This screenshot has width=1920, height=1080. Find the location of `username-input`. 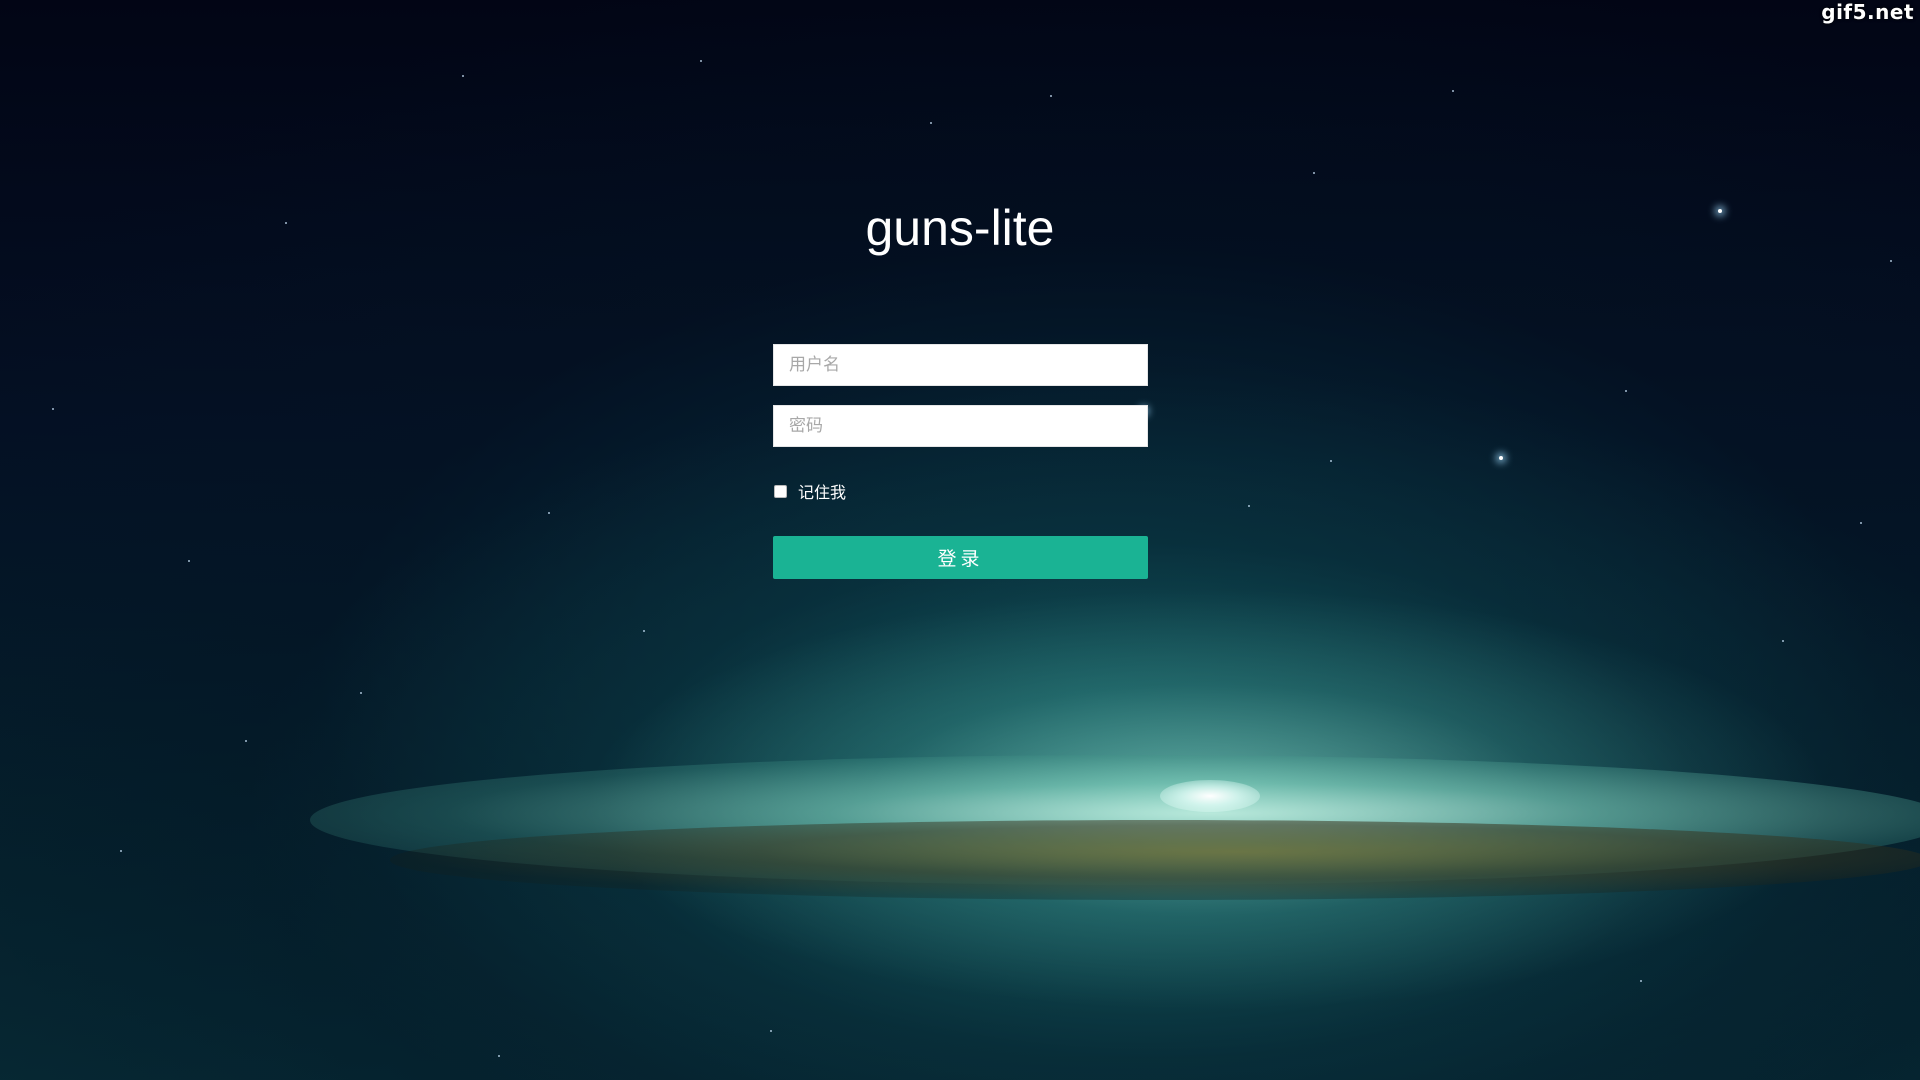

username-input is located at coordinates (960, 365).